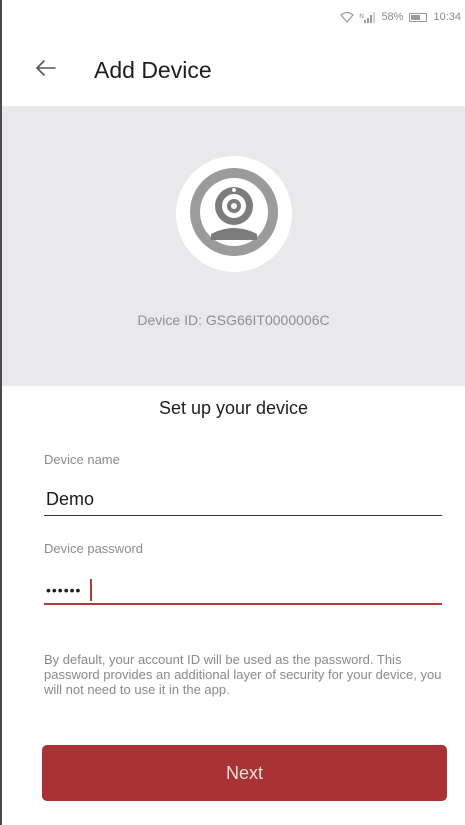 This screenshot has height=825, width=465. I want to click on text-cursor, so click(91, 590).